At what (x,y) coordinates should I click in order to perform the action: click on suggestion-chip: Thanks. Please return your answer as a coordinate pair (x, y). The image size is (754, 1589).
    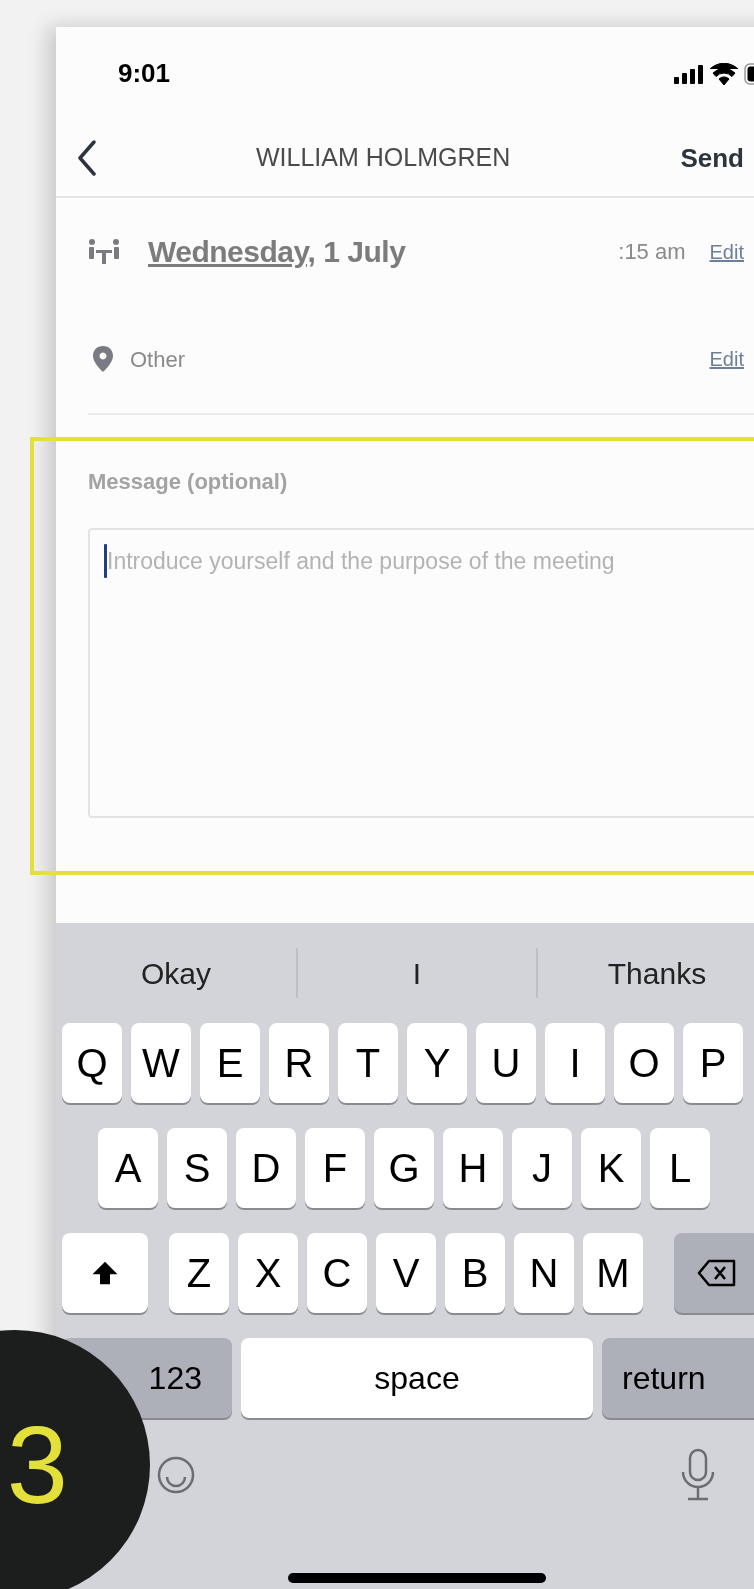
    Looking at the image, I should click on (657, 973).